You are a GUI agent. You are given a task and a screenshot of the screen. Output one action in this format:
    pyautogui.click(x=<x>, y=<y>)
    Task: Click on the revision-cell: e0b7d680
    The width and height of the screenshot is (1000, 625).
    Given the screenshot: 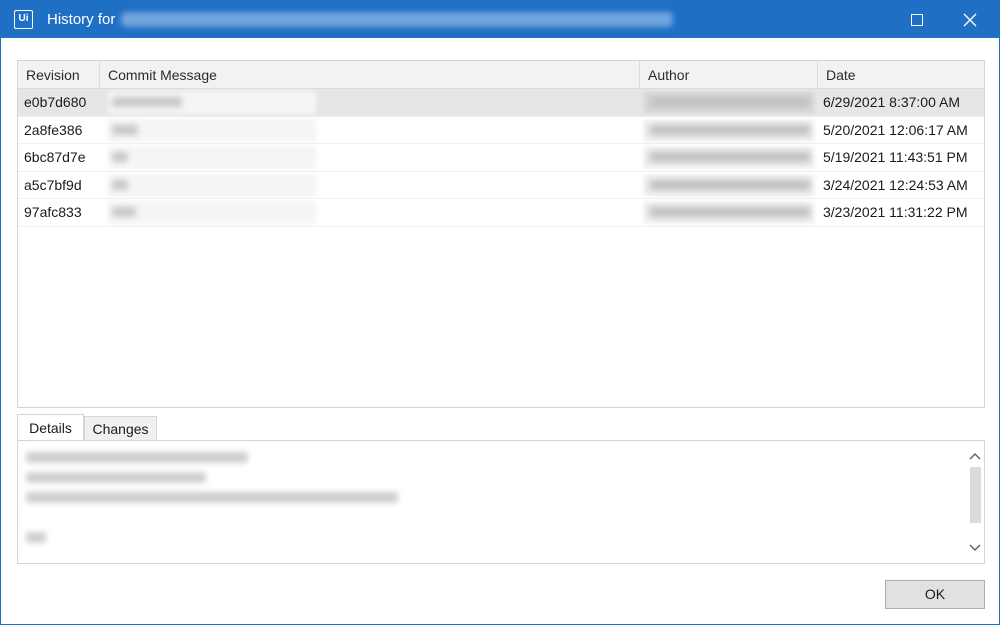 What is the action you would take?
    pyautogui.click(x=55, y=102)
    